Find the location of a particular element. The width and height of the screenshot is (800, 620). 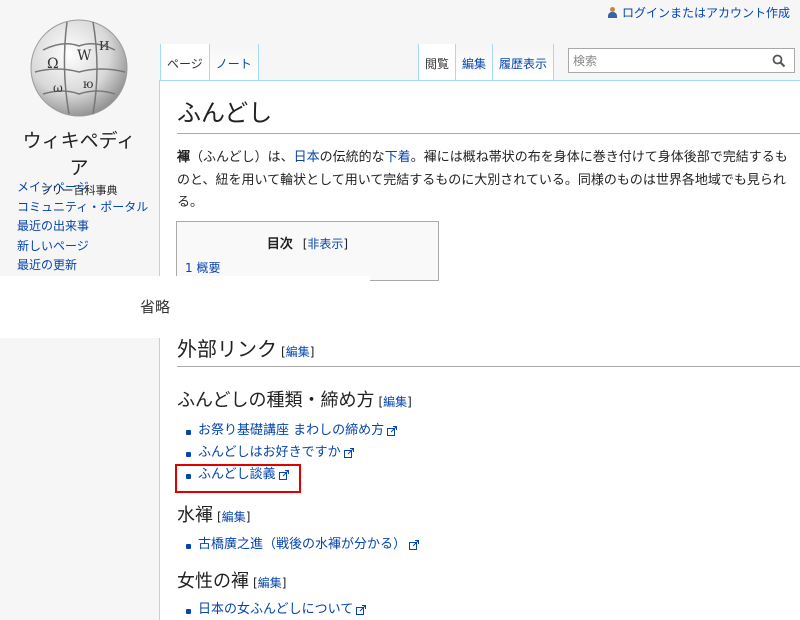

tab-edit-label: 編集 is located at coordinates (474, 63).